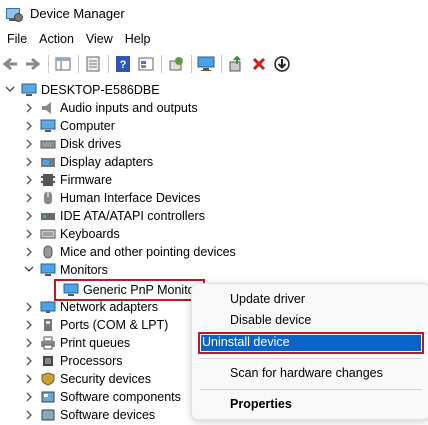 The height and width of the screenshot is (425, 428). Describe the element at coordinates (48, 198) in the screenshot. I see `hid-icon` at that location.